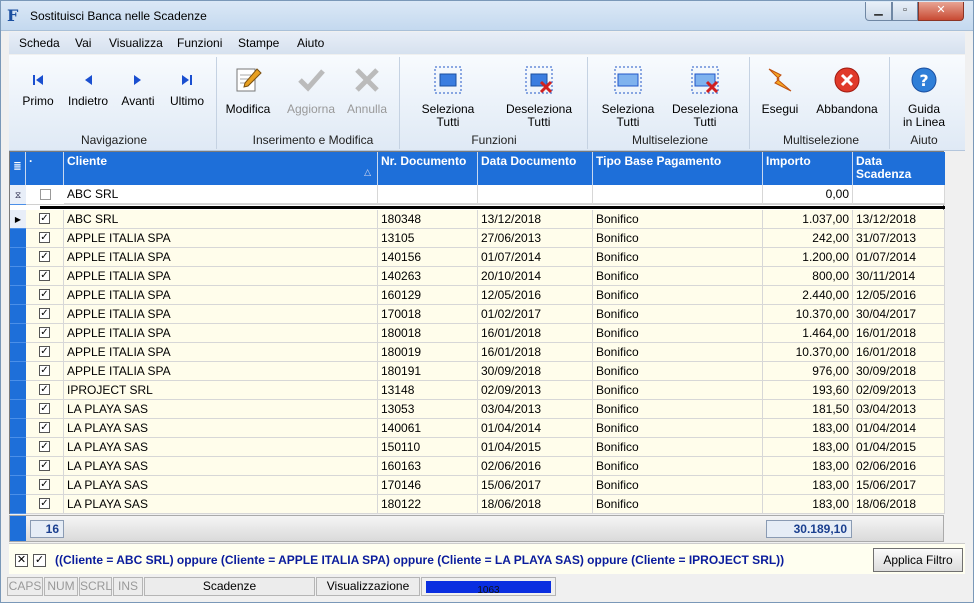 Image resolution: width=974 pixels, height=603 pixels. Describe the element at coordinates (38, 90) in the screenshot. I see `first-button: Primo` at that location.